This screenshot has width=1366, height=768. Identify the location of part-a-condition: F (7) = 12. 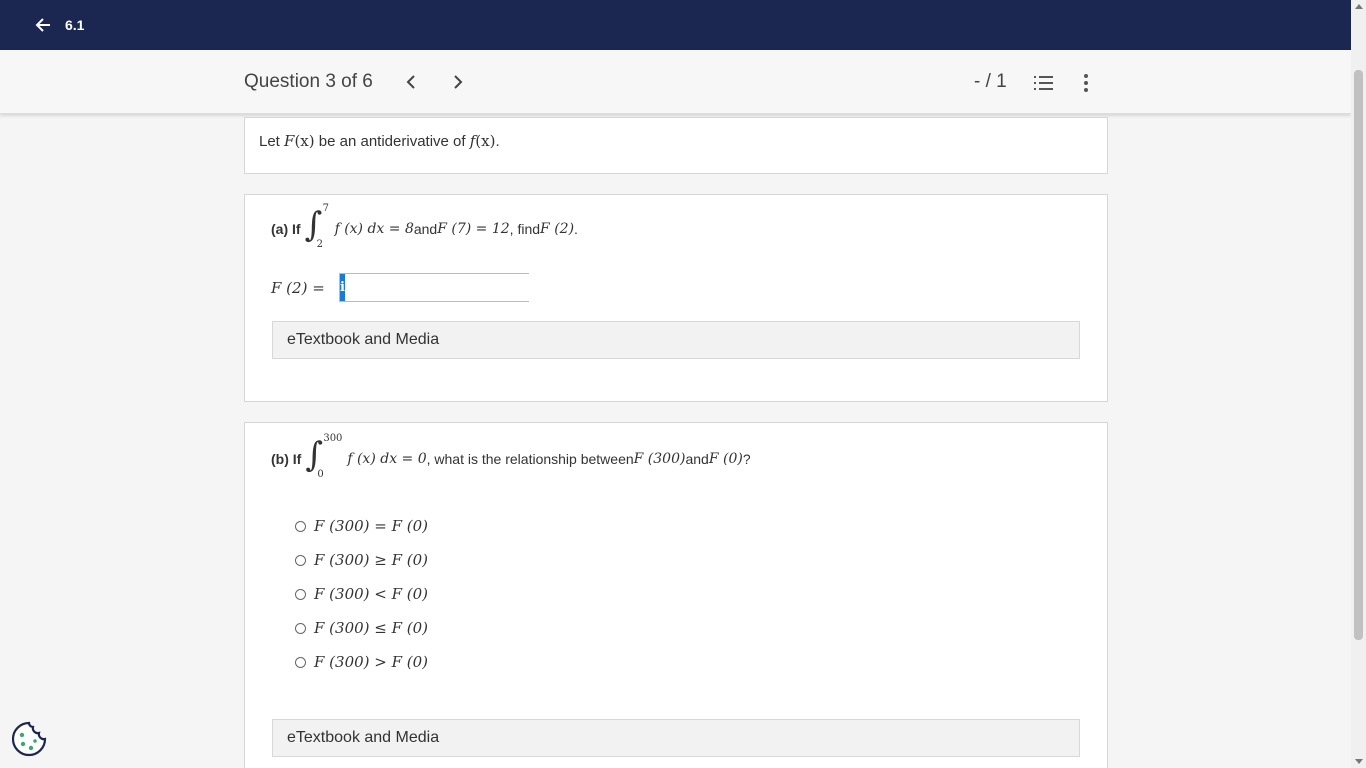
(473, 229).